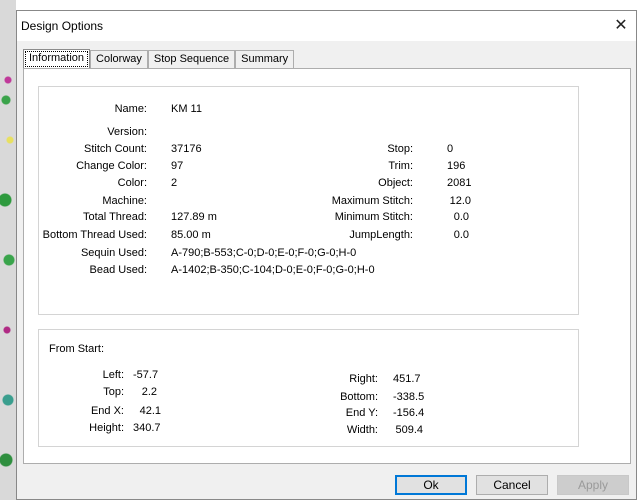  I want to click on height-label: Height:, so click(106, 428).